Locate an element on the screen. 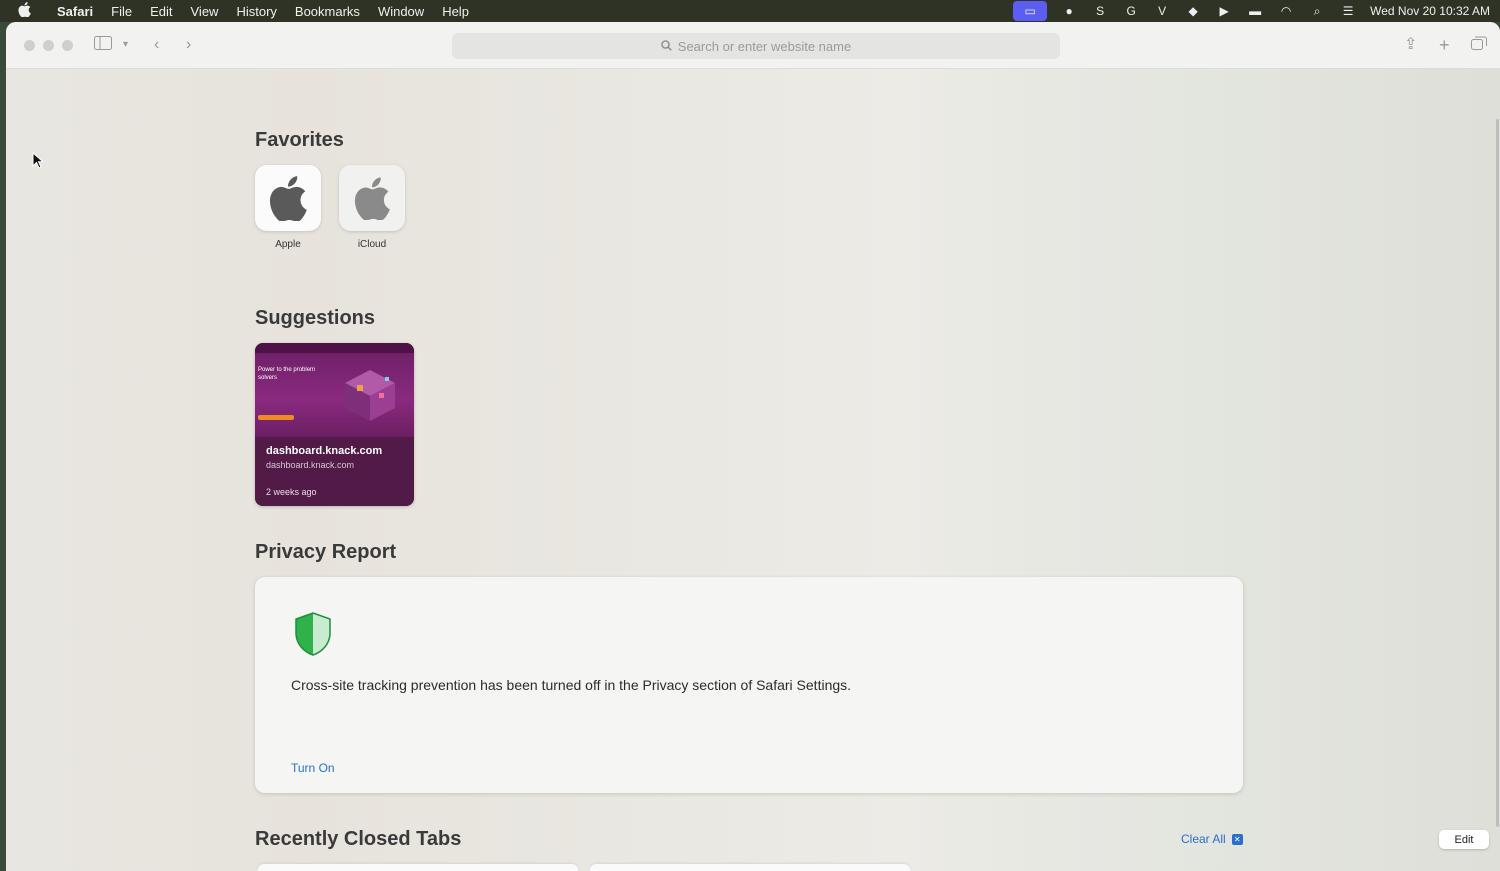 The image size is (1500, 871). apple-menu-icon is located at coordinates (24, 11).